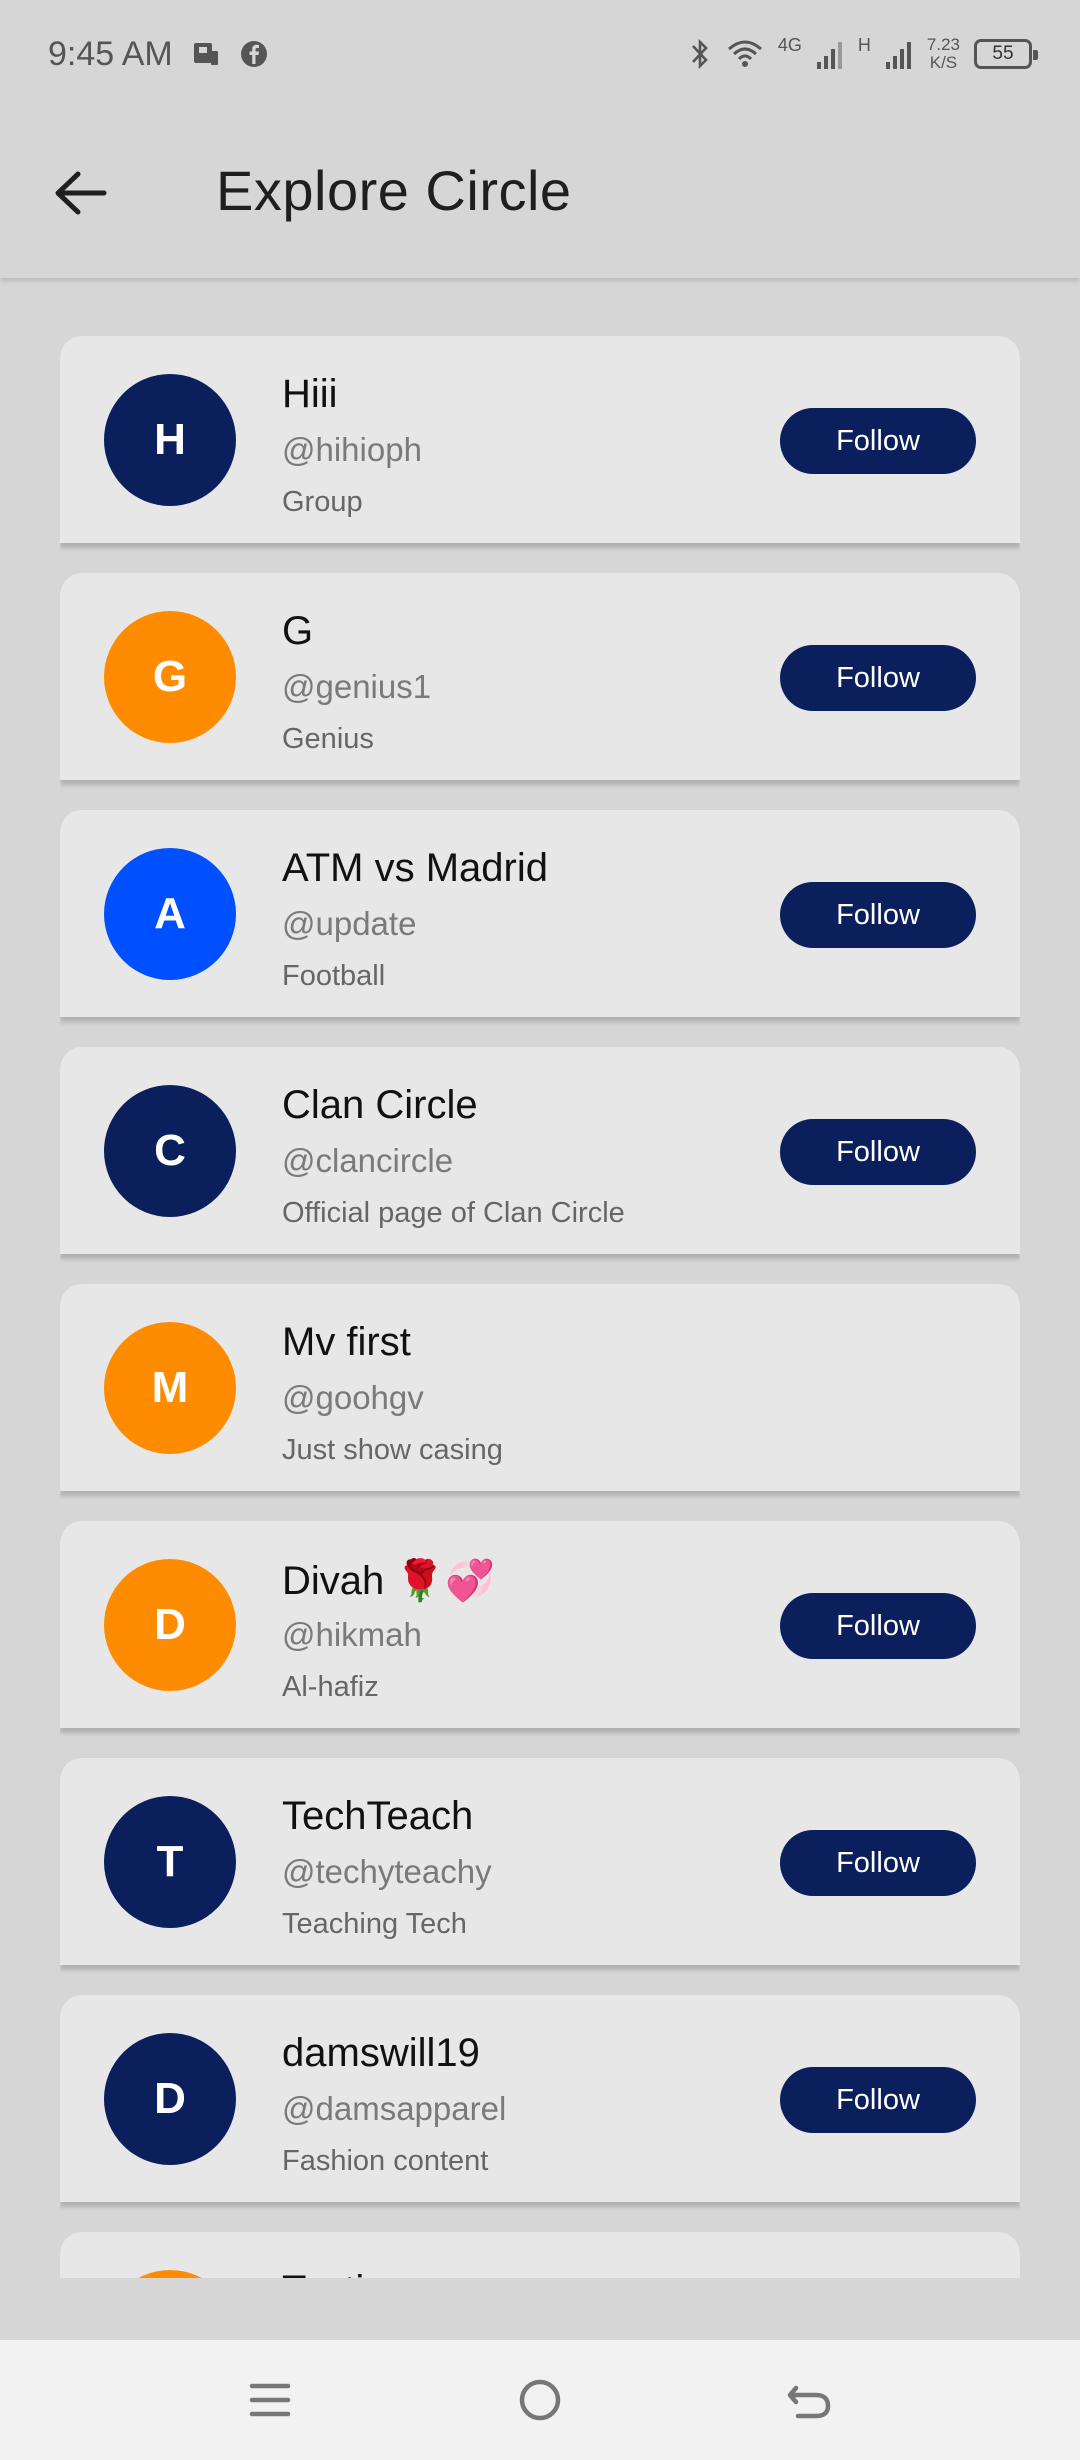 The image size is (1080, 2460). Describe the element at coordinates (328, 739) in the screenshot. I see `circle-description: Genius` at that location.